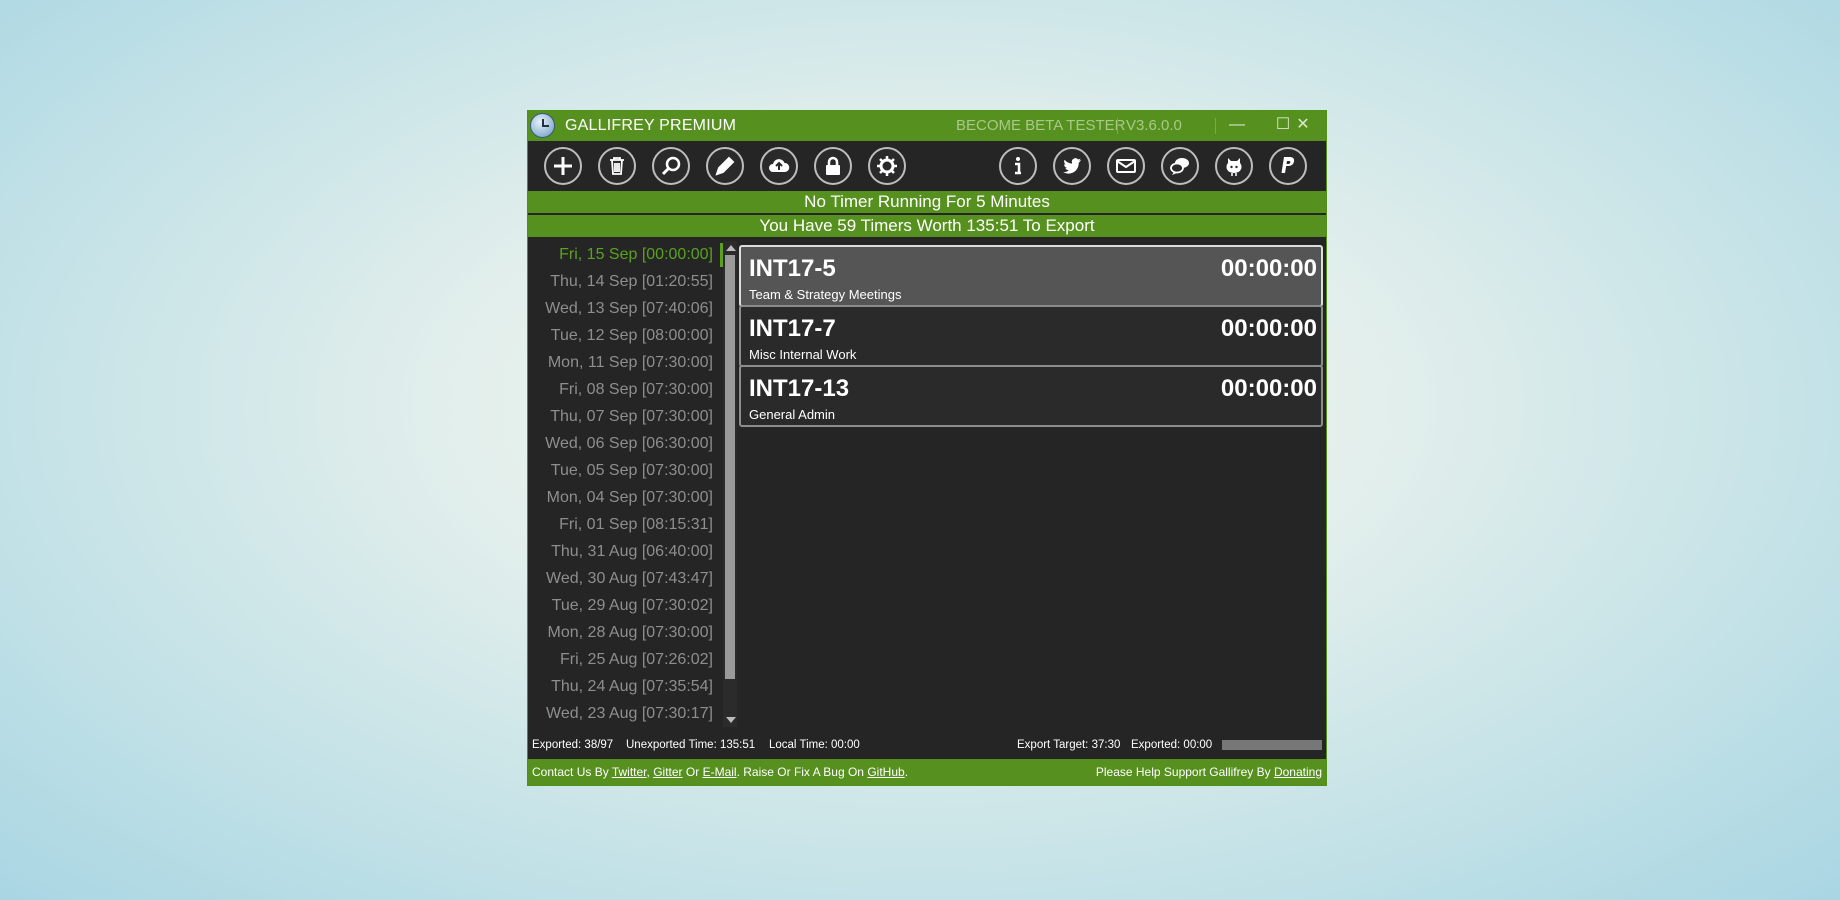  I want to click on app-title: GALLIFREY PREMIUM, so click(651, 125).